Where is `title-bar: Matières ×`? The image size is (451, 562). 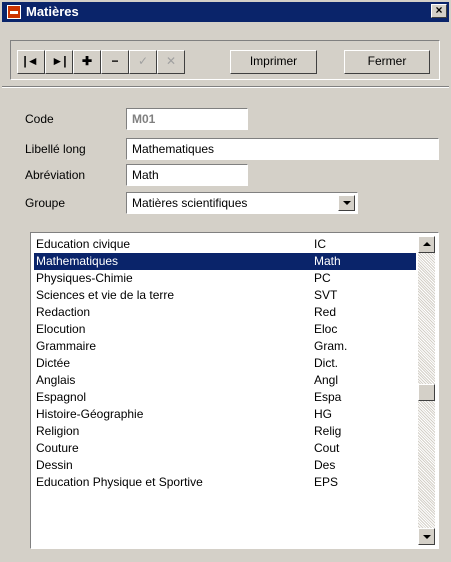 title-bar: Matières × is located at coordinates (225, 12).